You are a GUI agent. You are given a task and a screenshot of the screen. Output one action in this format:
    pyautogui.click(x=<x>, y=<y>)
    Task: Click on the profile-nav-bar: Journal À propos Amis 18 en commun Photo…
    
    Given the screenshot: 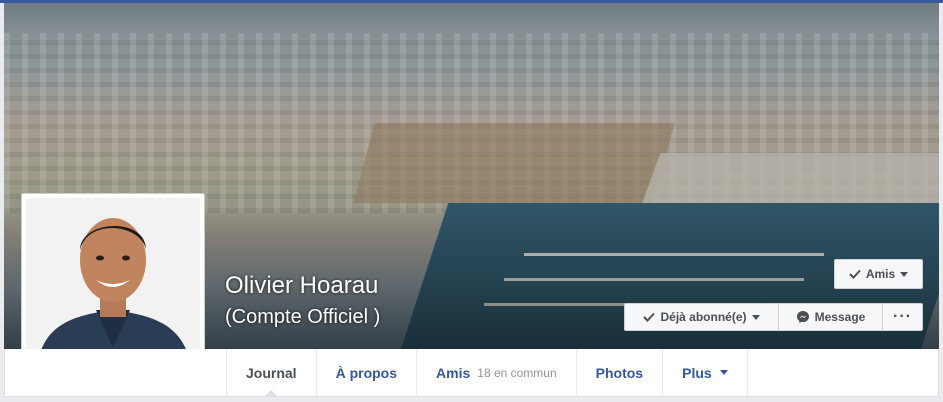 What is the action you would take?
    pyautogui.click(x=471, y=373)
    